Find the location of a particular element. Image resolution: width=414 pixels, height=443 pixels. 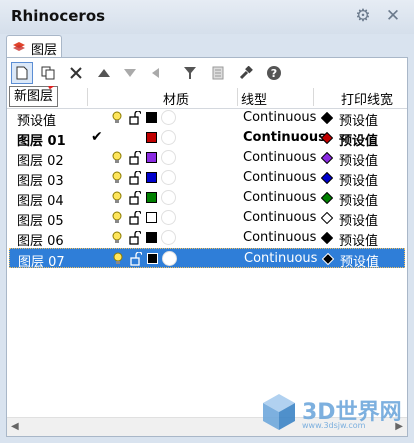

new-document-icon is located at coordinates (22, 73).